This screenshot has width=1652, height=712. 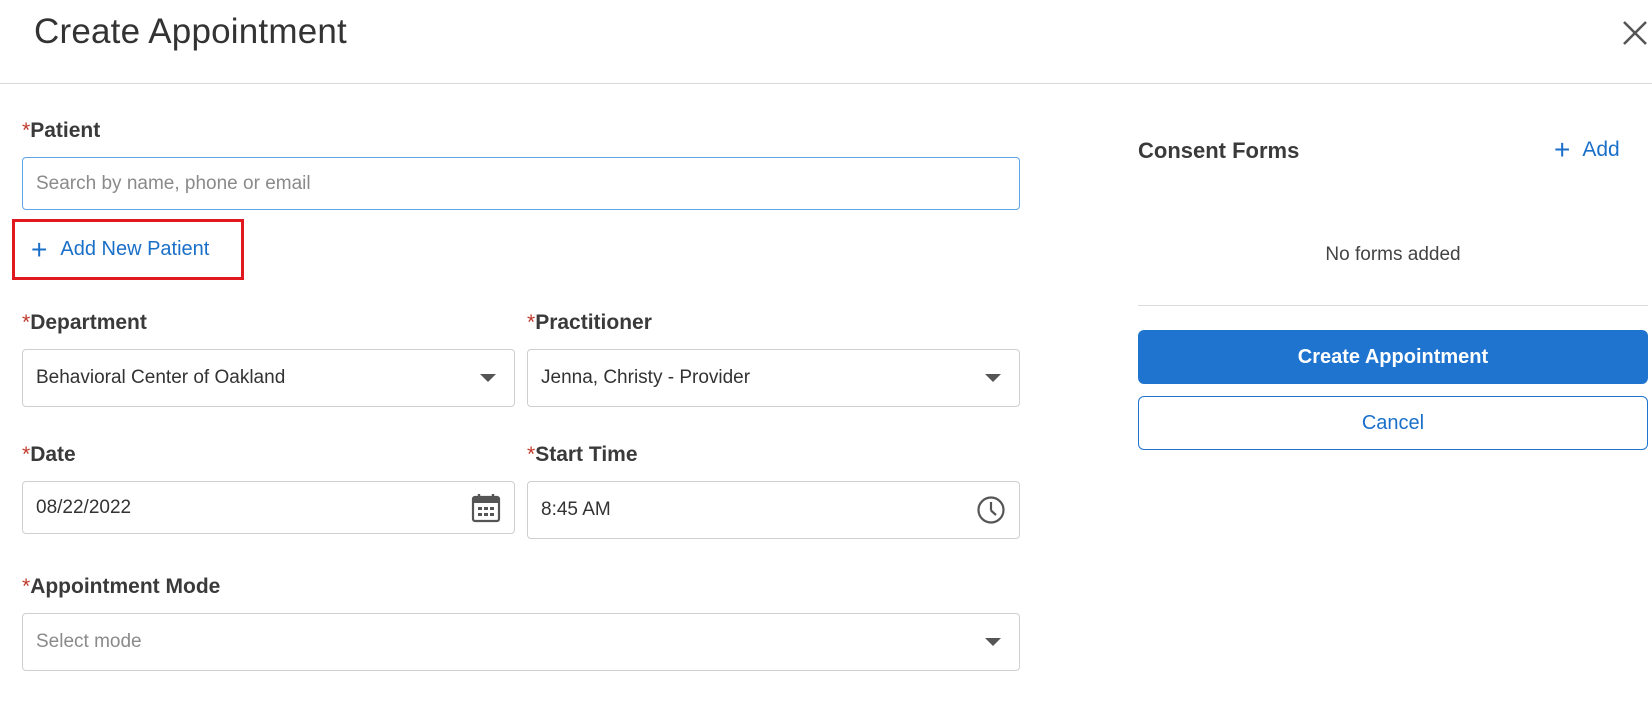 I want to click on start-time-label-text: Start Time, so click(x=586, y=454).